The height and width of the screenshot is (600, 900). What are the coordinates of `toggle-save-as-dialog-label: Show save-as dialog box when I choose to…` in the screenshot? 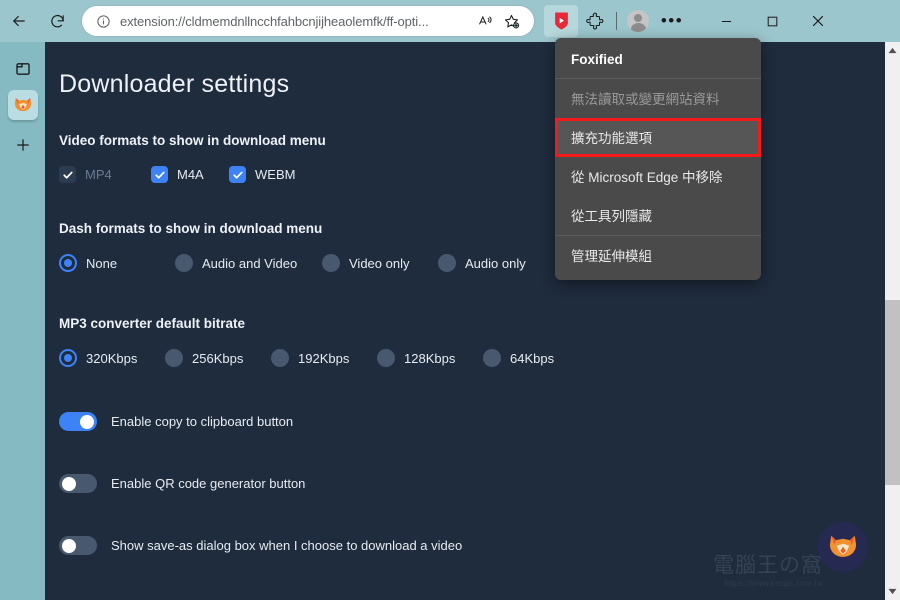 It's located at (287, 545).